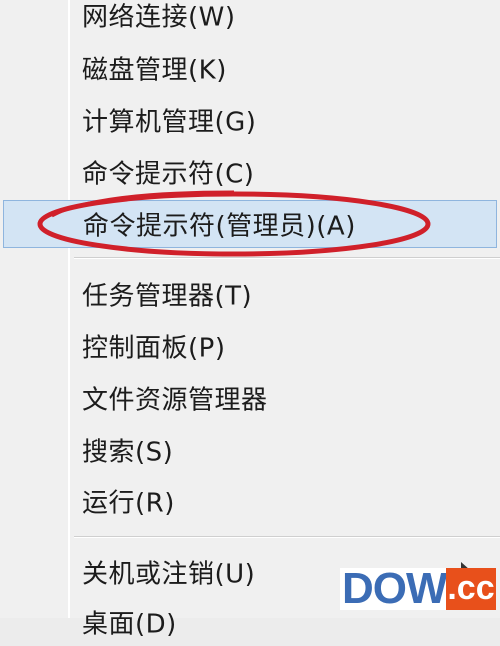 Image resolution: width=500 pixels, height=646 pixels. What do you see at coordinates (154, 348) in the screenshot?
I see `menu-item-label: 控制面板(P)` at bounding box center [154, 348].